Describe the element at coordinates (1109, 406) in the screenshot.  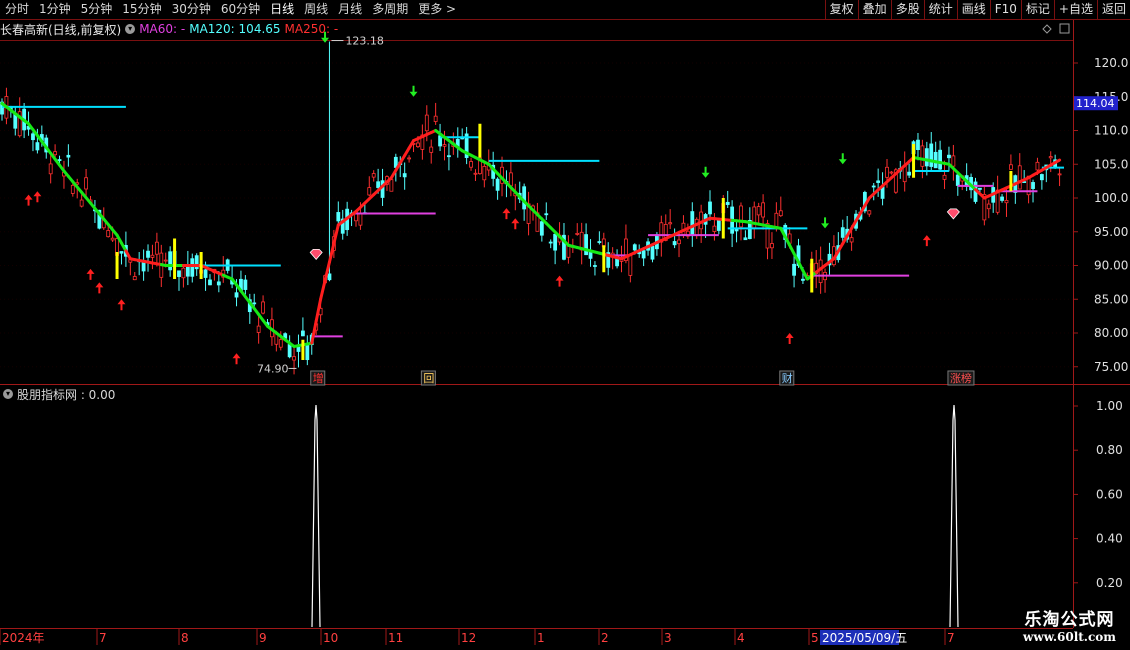
I see `indicator-tick-label: 1.00` at that location.